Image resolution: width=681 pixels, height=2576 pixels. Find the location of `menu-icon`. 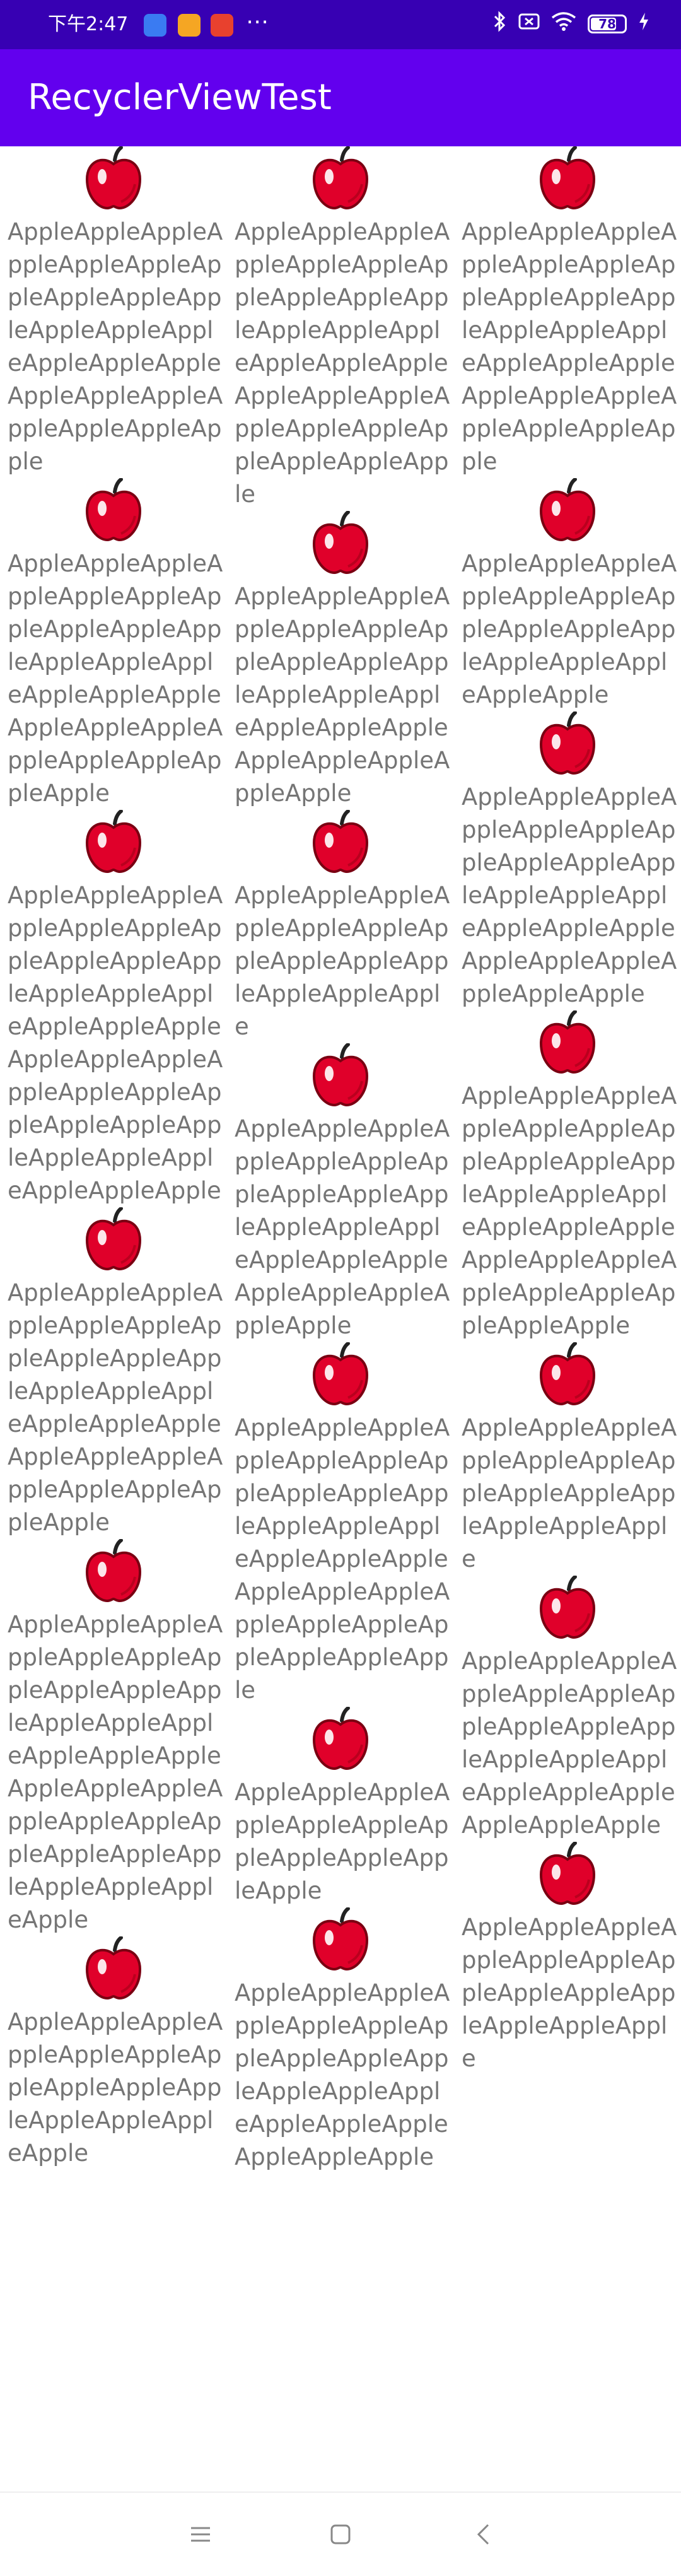

menu-icon is located at coordinates (200, 2534).